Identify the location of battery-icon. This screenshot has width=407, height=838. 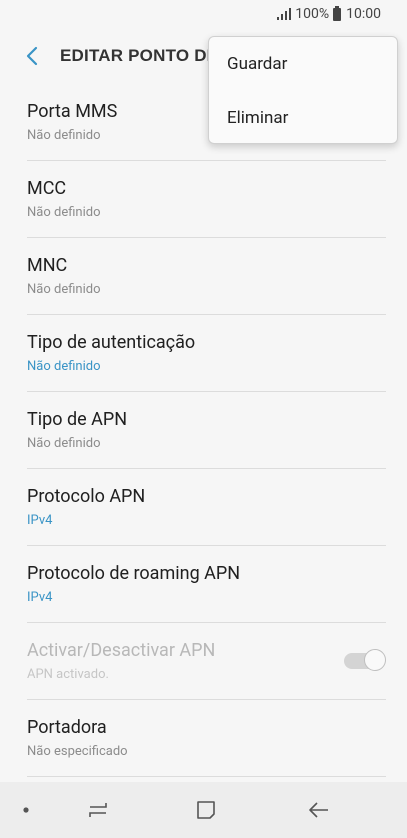
(337, 13).